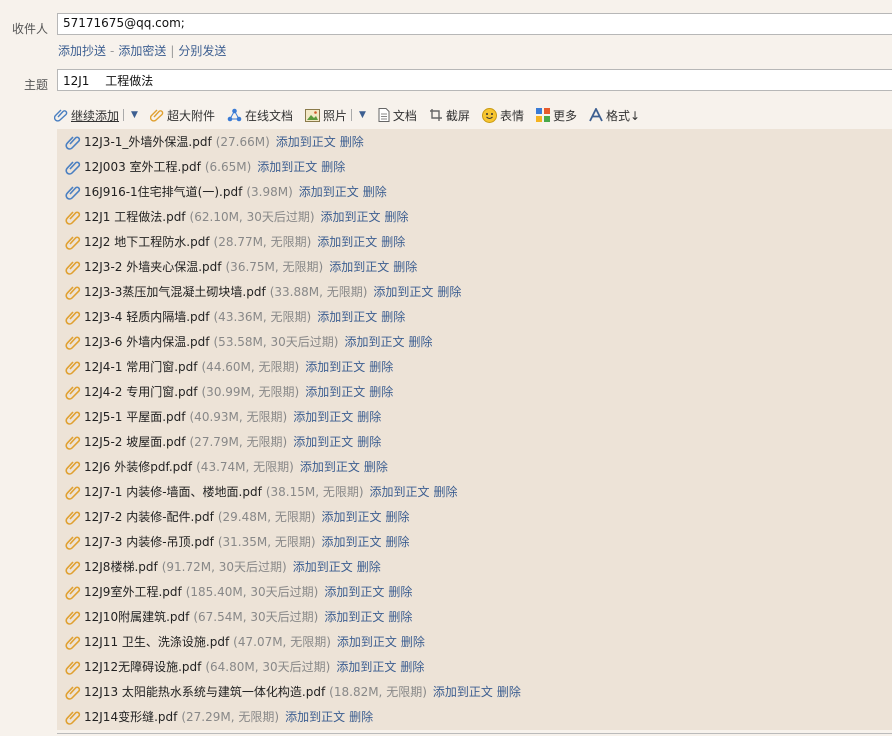 The width and height of the screenshot is (892, 736). What do you see at coordinates (147, 342) in the screenshot?
I see `attachment-name: 12J3-6 外墙内保温.pdf` at bounding box center [147, 342].